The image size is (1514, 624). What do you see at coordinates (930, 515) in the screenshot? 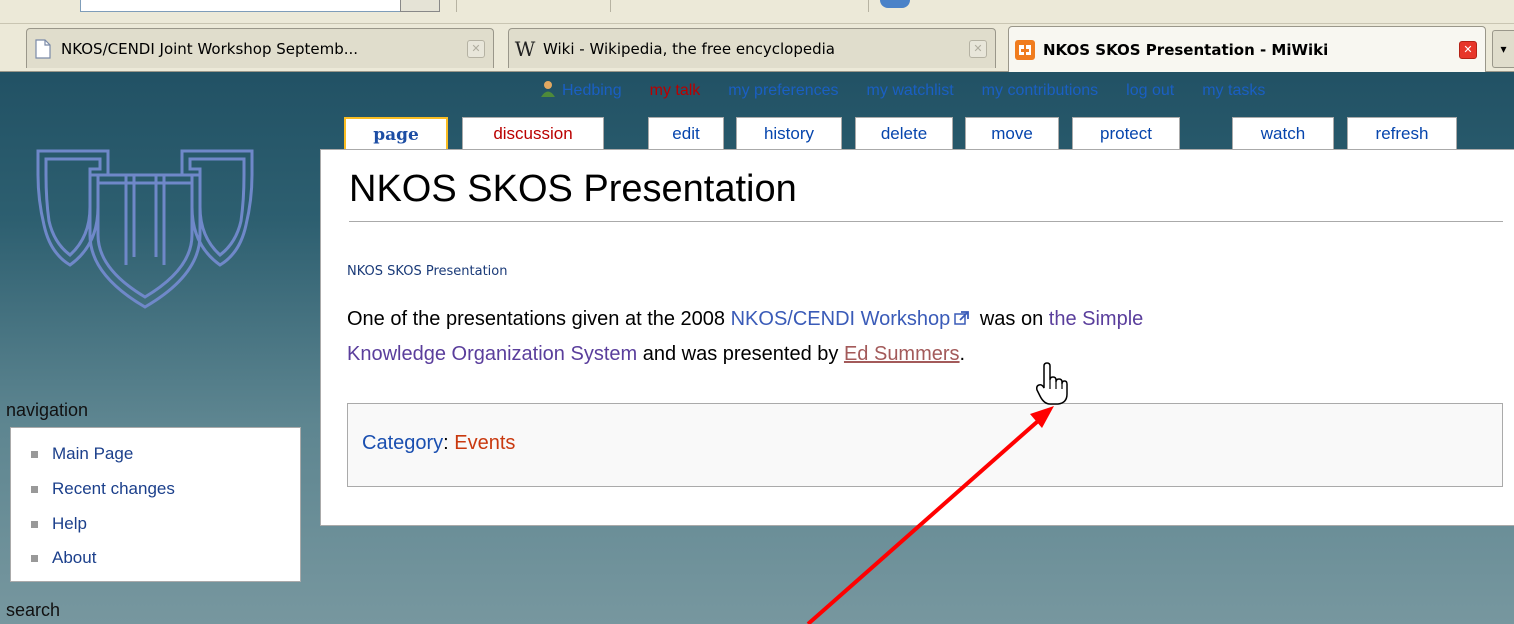
I see `annotation-arrow` at bounding box center [930, 515].